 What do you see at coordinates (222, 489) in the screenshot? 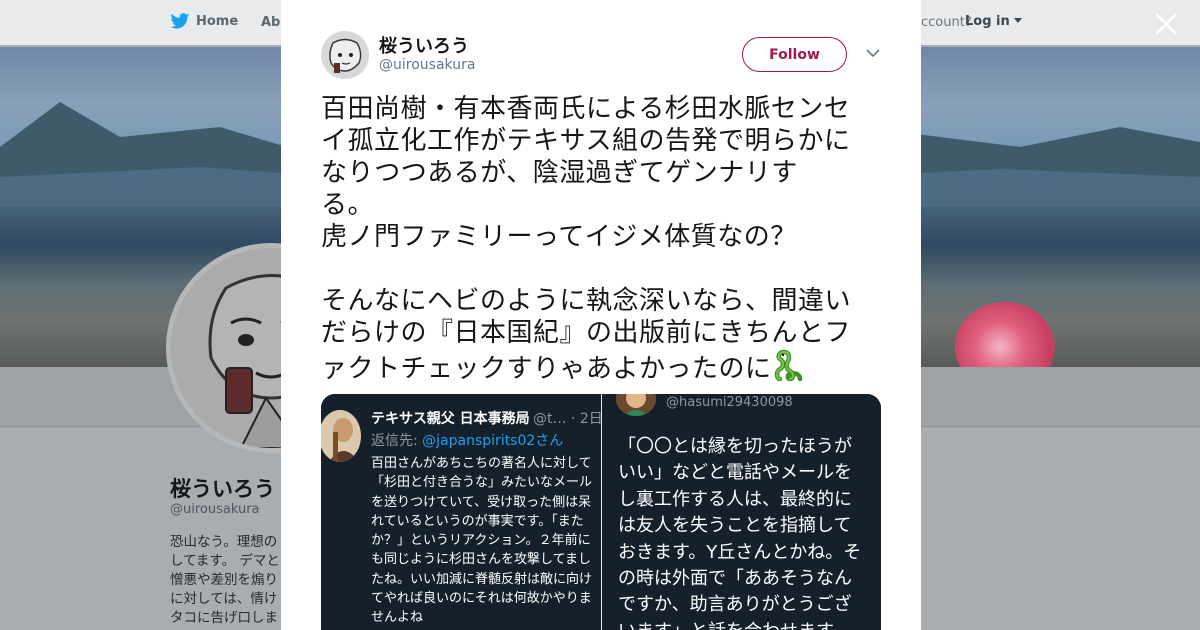
I see `profile-name: 桜ういろう` at bounding box center [222, 489].